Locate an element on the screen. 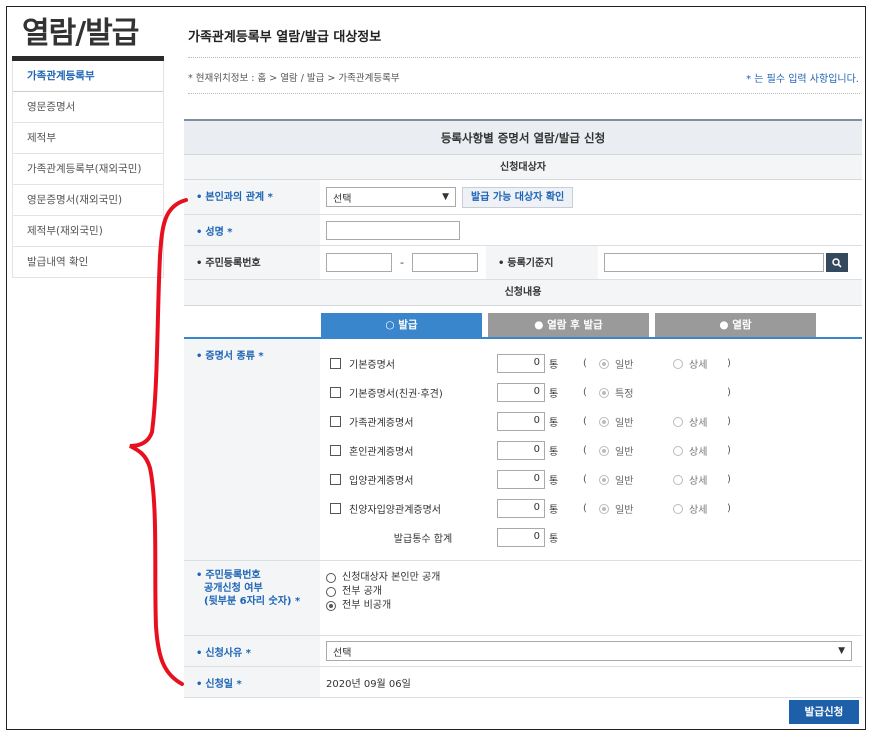 Image resolution: width=871 pixels, height=733 pixels. red-brace-annotation is located at coordinates (158, 442).